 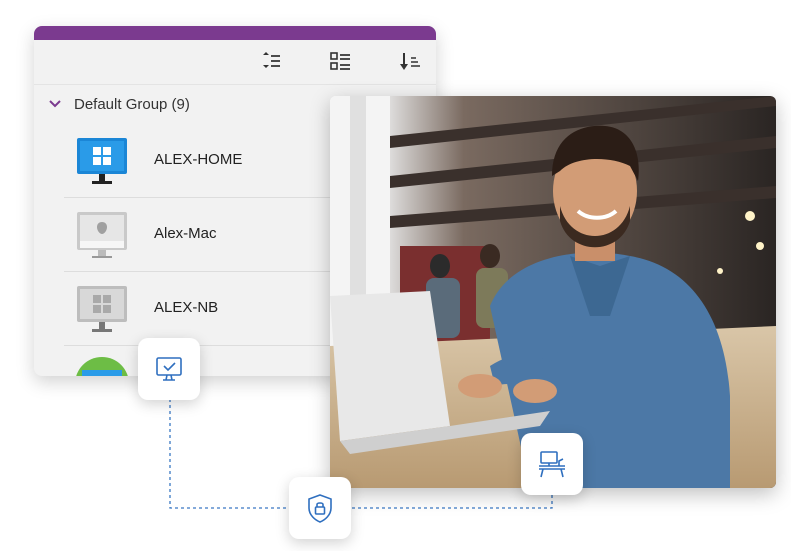 What do you see at coordinates (102, 366) in the screenshot?
I see `windows-monitor-online-icon` at bounding box center [102, 366].